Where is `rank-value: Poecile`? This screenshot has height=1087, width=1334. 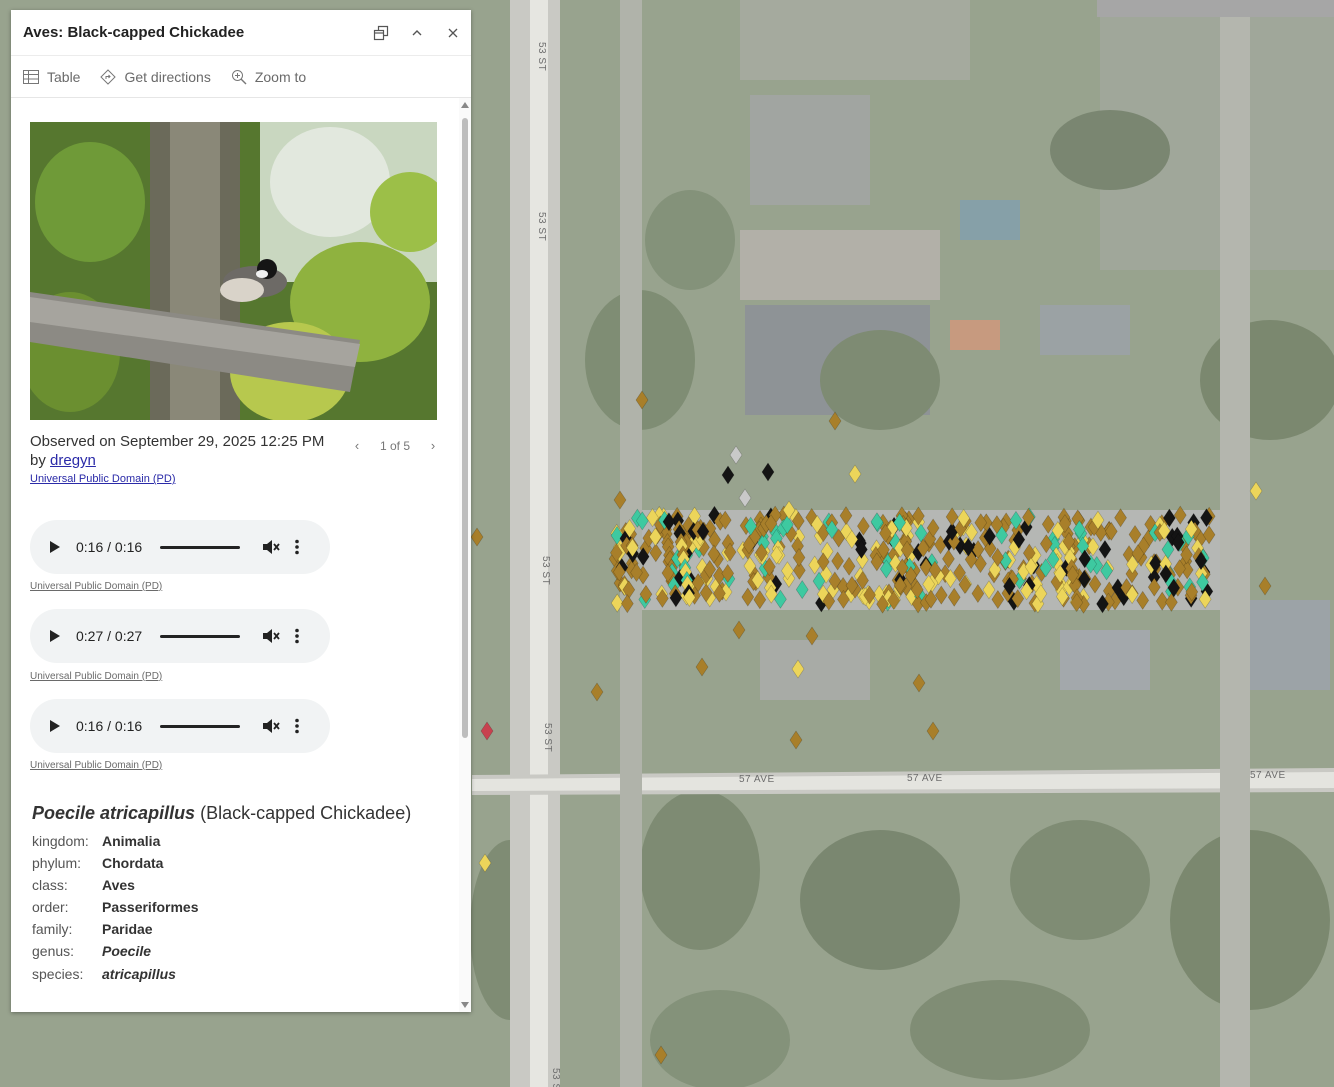 rank-value: Poecile is located at coordinates (127, 951).